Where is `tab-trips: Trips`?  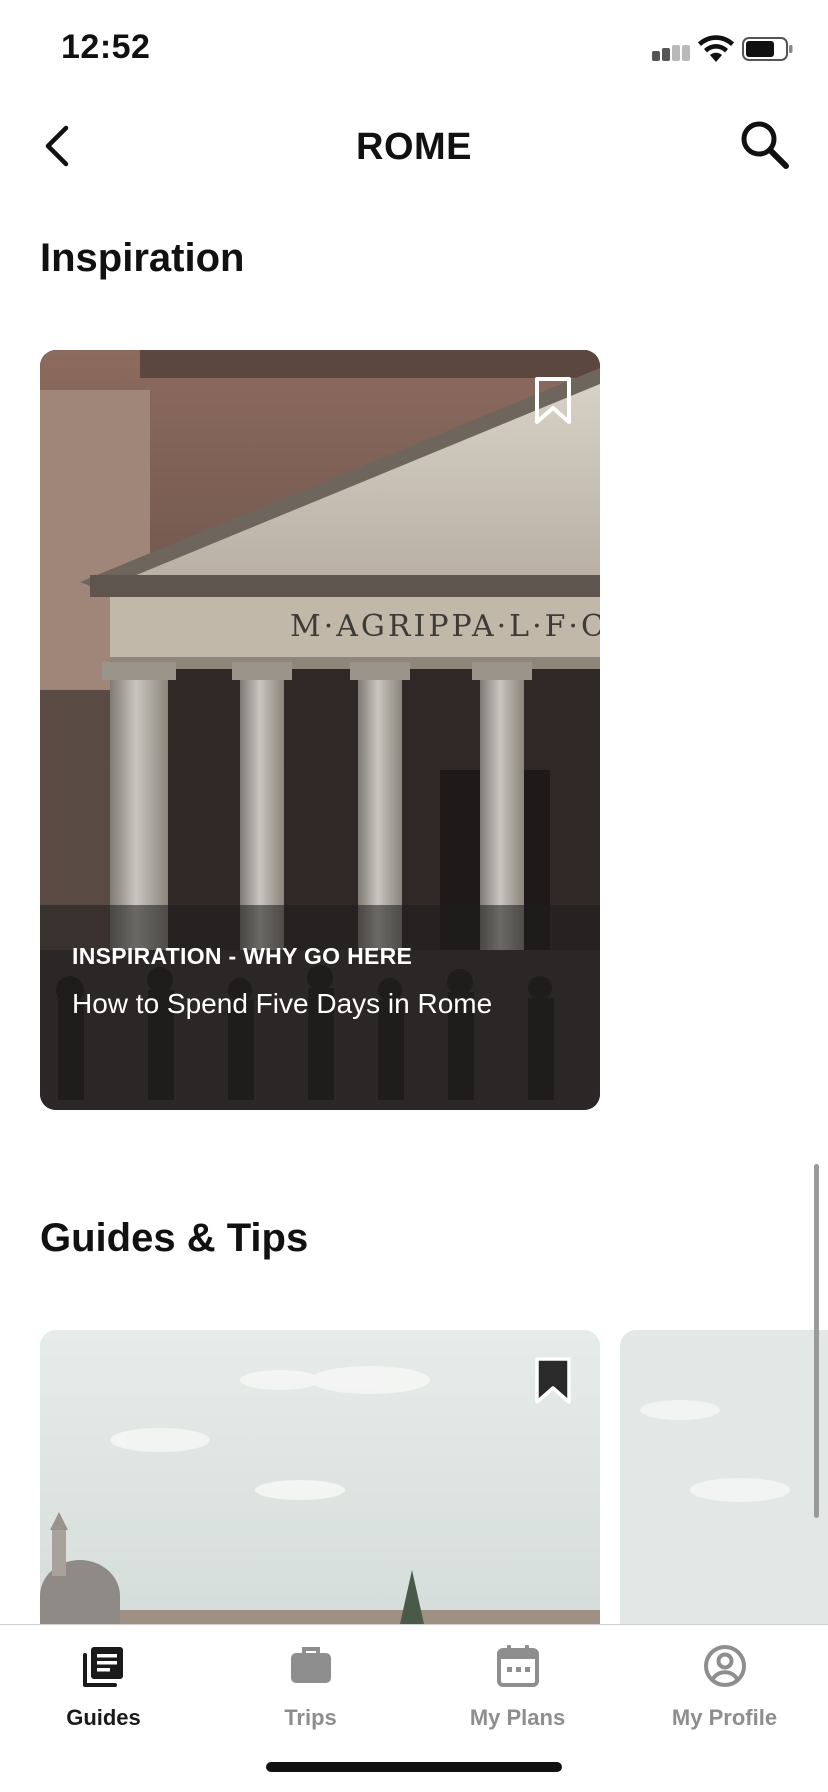
tab-trips: Trips is located at coordinates (310, 1685).